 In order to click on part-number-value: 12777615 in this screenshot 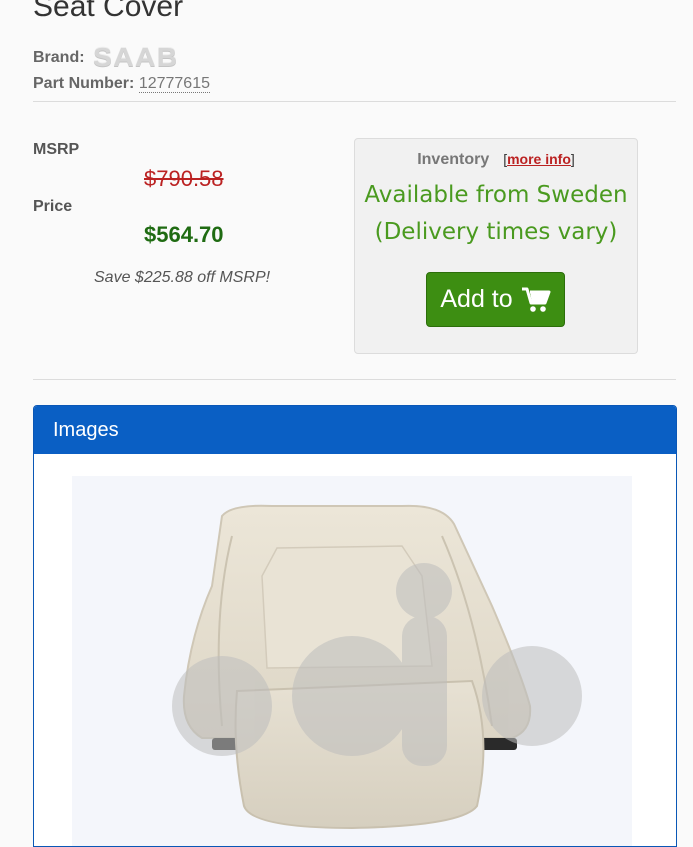, I will do `click(174, 84)`.